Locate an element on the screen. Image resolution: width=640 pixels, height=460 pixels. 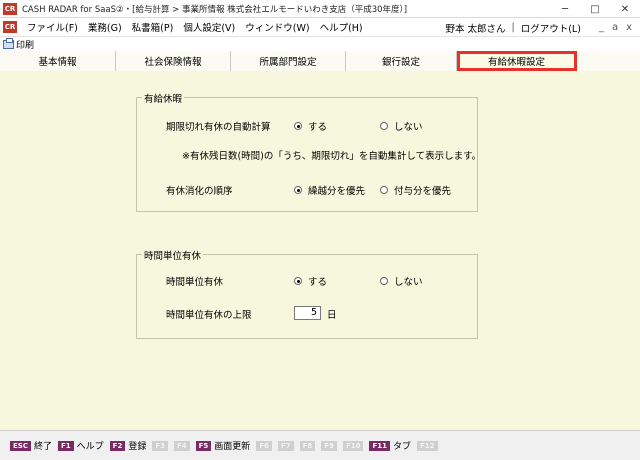
fkey-f5: F5 画面更新 is located at coordinates (223, 445).